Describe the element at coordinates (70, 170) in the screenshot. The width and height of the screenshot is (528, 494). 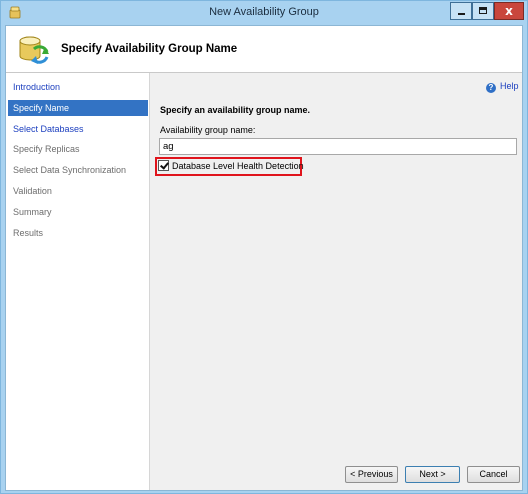
I see `nav-item-select-data-synchronization: Select Data Synchronization` at that location.